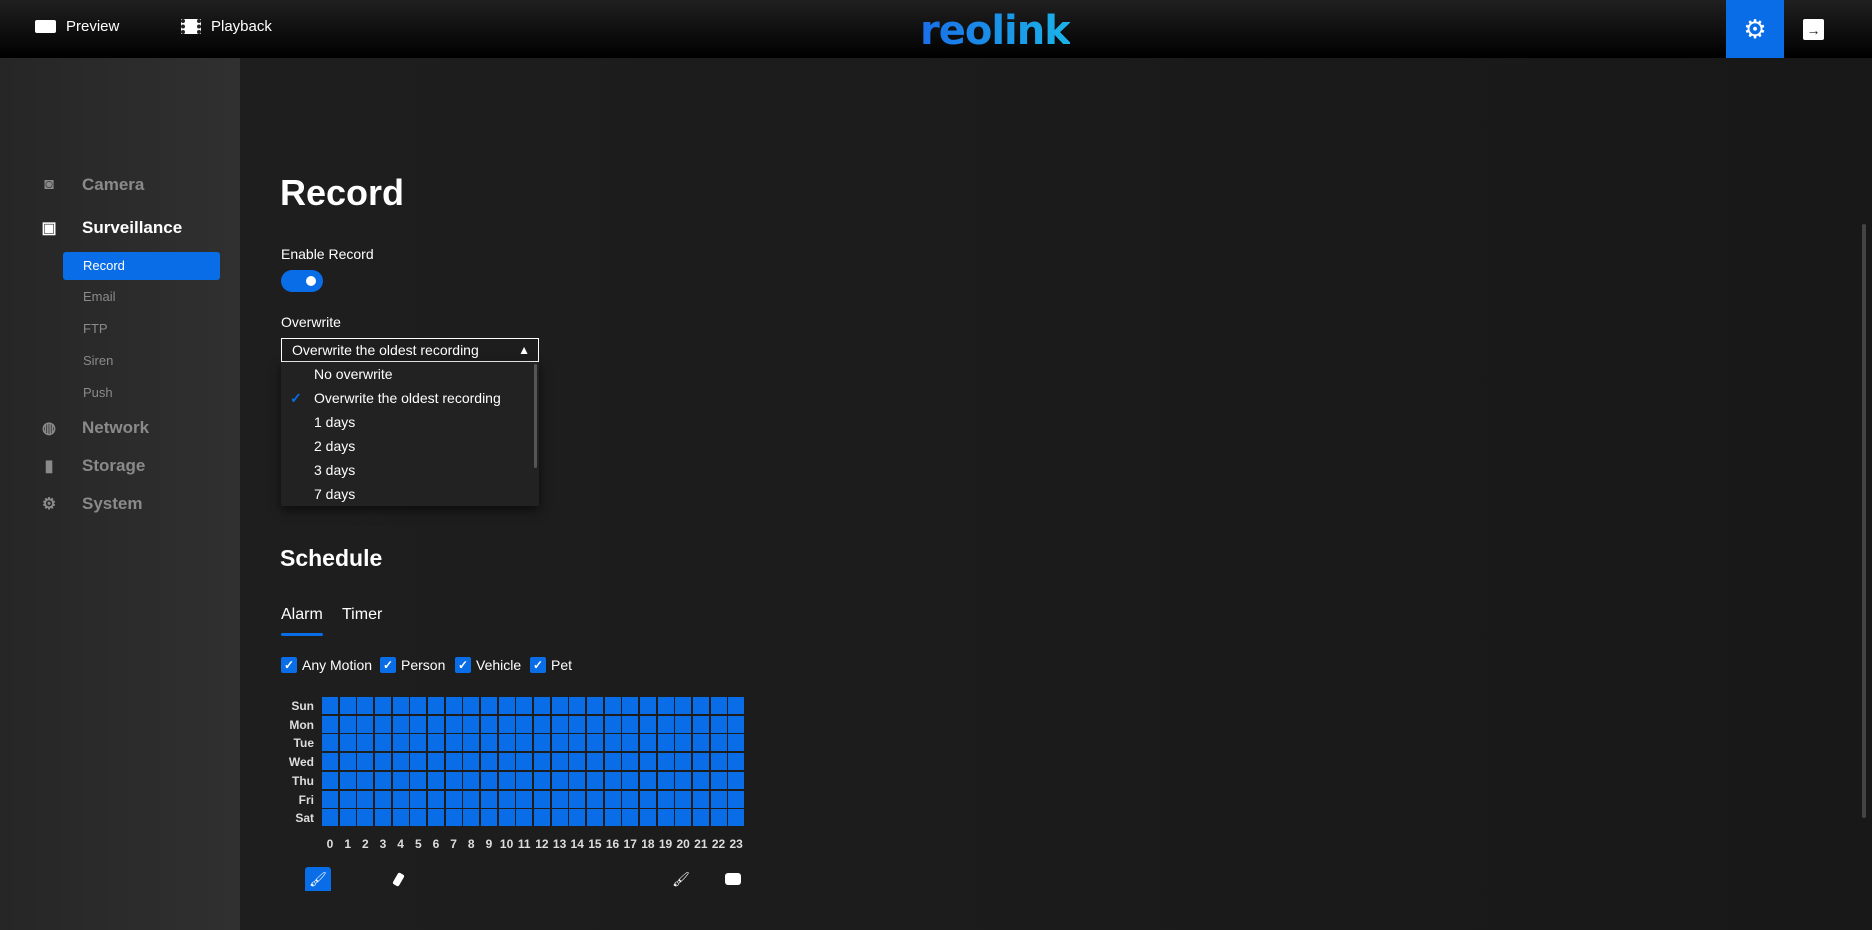 The image size is (1872, 930). I want to click on sidebar-item-system: ⚙ System, so click(91, 504).